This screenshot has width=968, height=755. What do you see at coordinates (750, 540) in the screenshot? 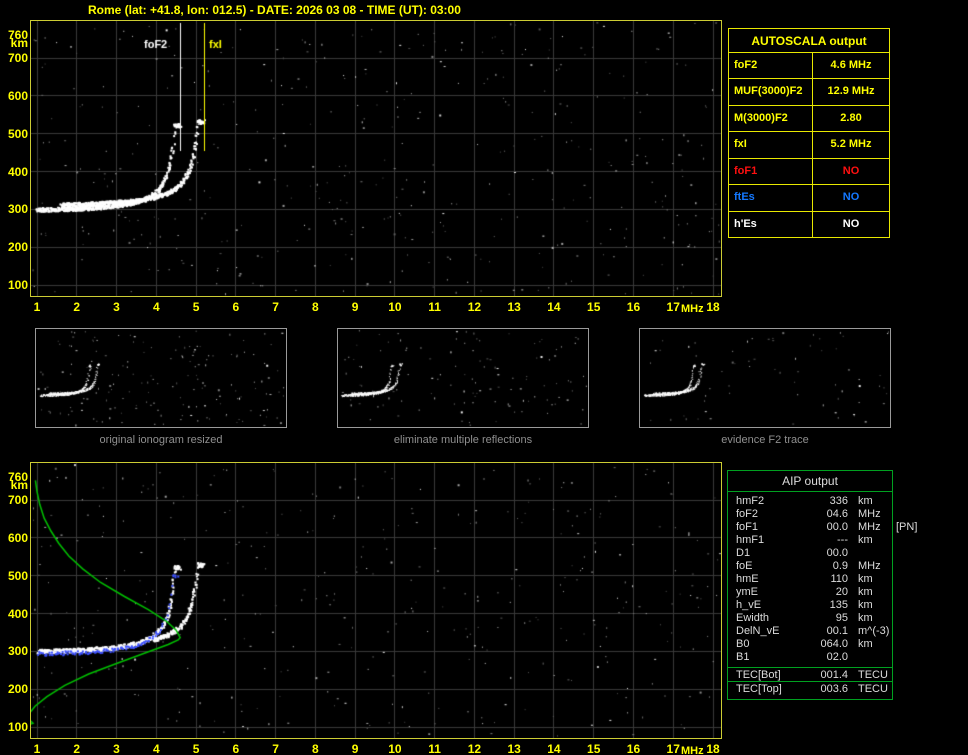
I see `aip-row-label: hmF1` at bounding box center [750, 540].